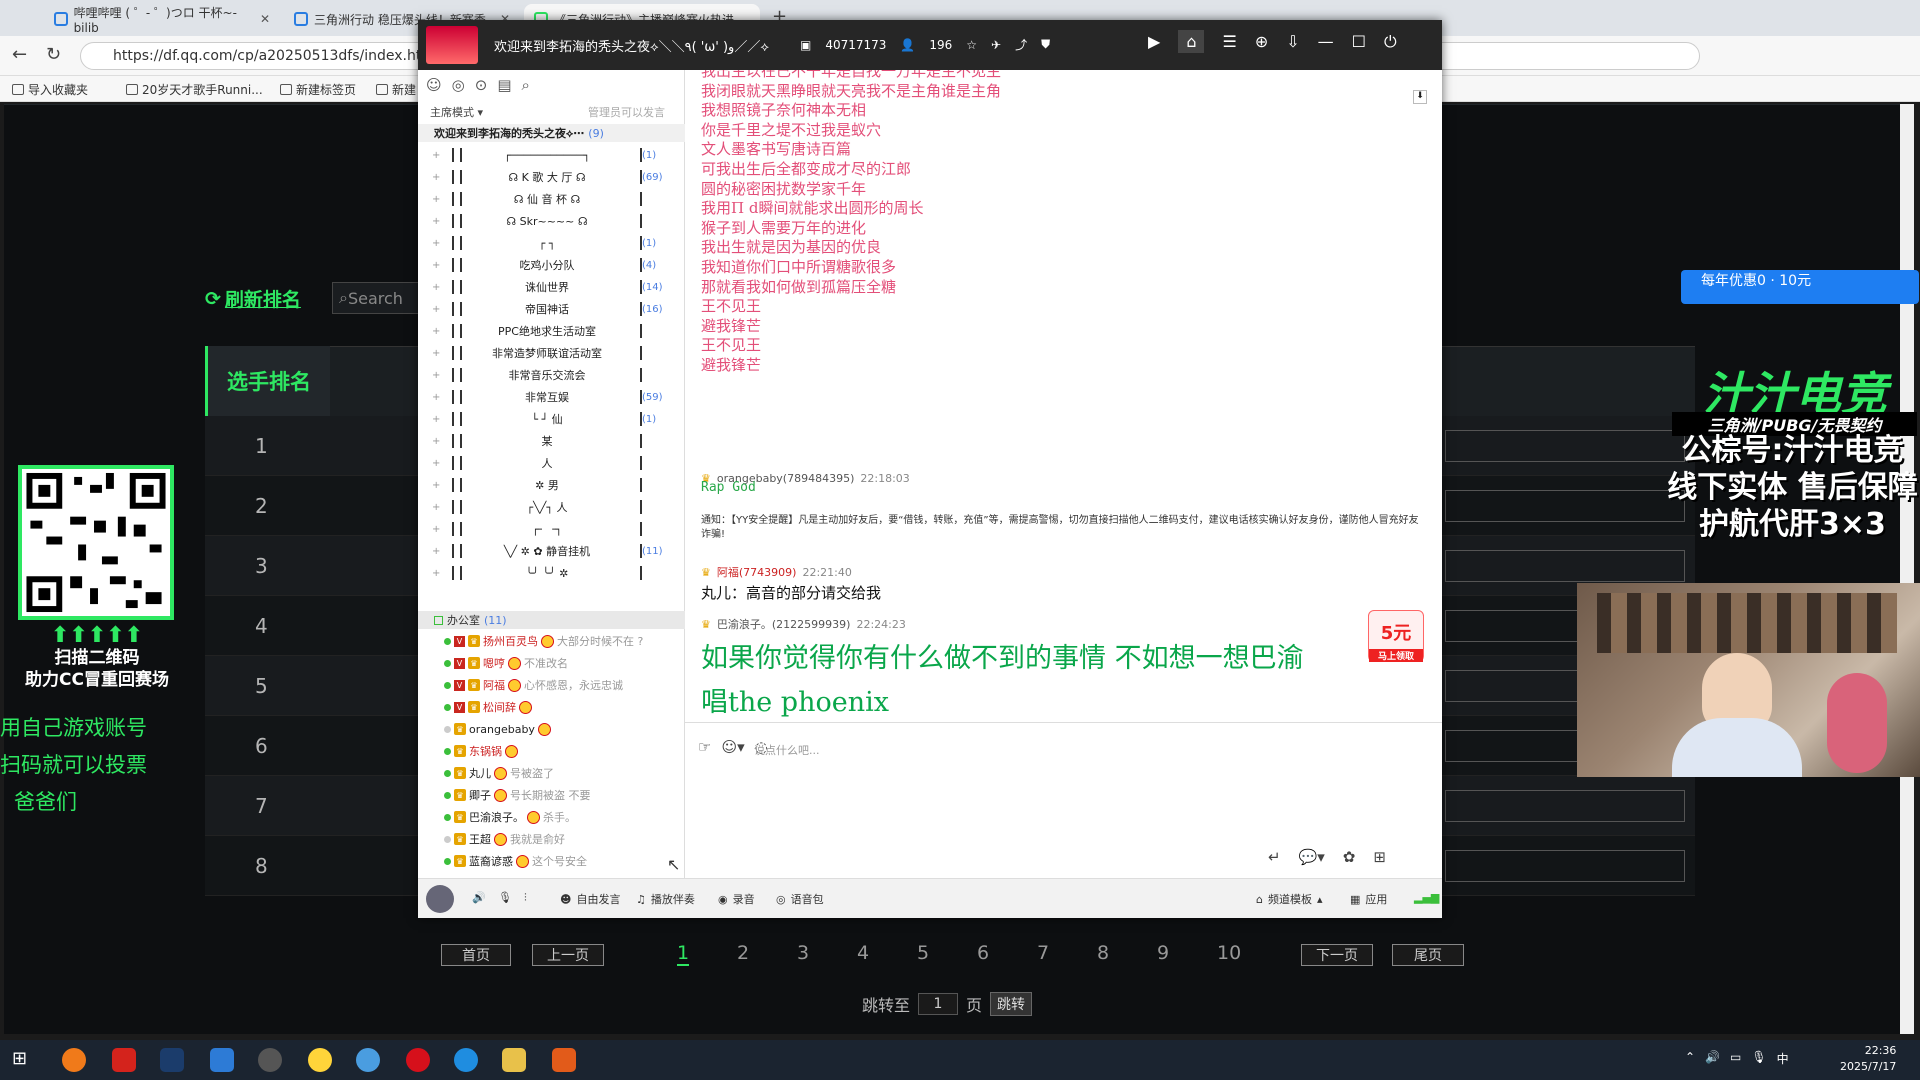 Image resolution: width=1920 pixels, height=1080 pixels. I want to click on channel-item: + 某, so click(551, 441).